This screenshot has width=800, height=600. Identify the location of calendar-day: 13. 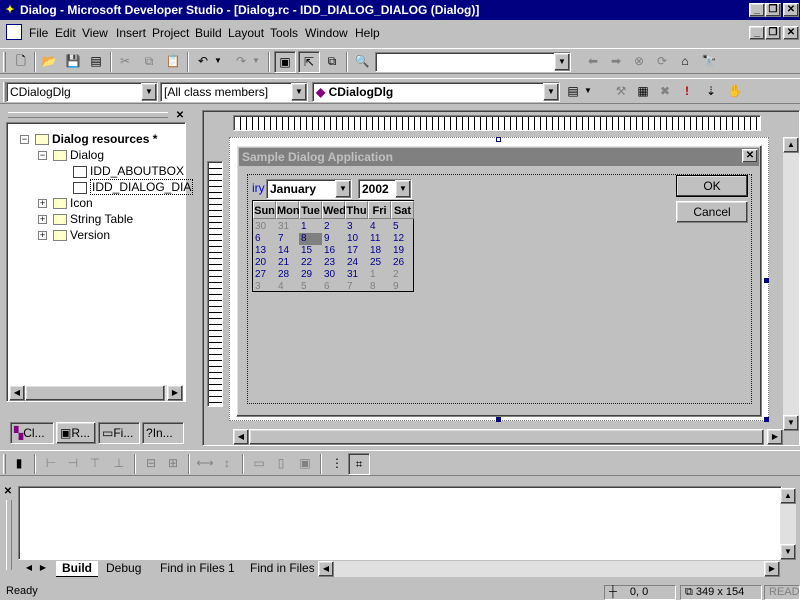
(264, 251).